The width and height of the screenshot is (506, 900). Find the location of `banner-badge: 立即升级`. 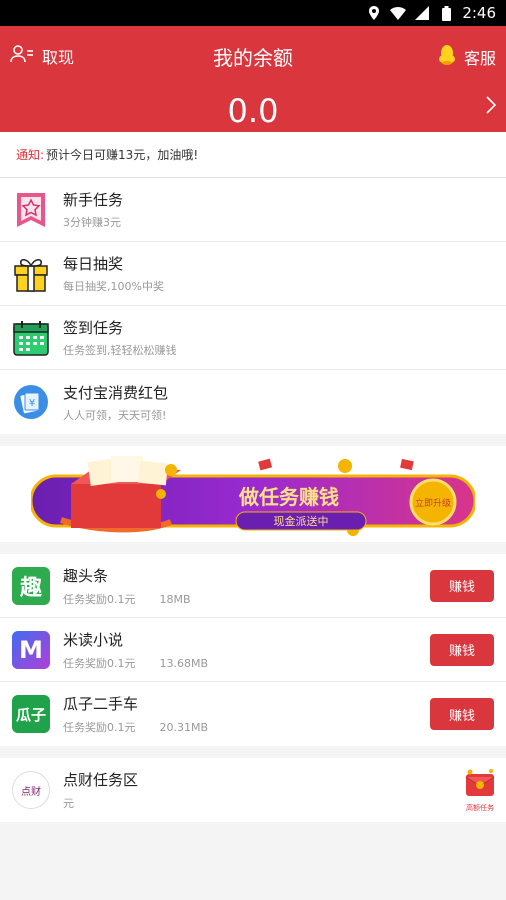

banner-badge: 立即升级 is located at coordinates (433, 503).